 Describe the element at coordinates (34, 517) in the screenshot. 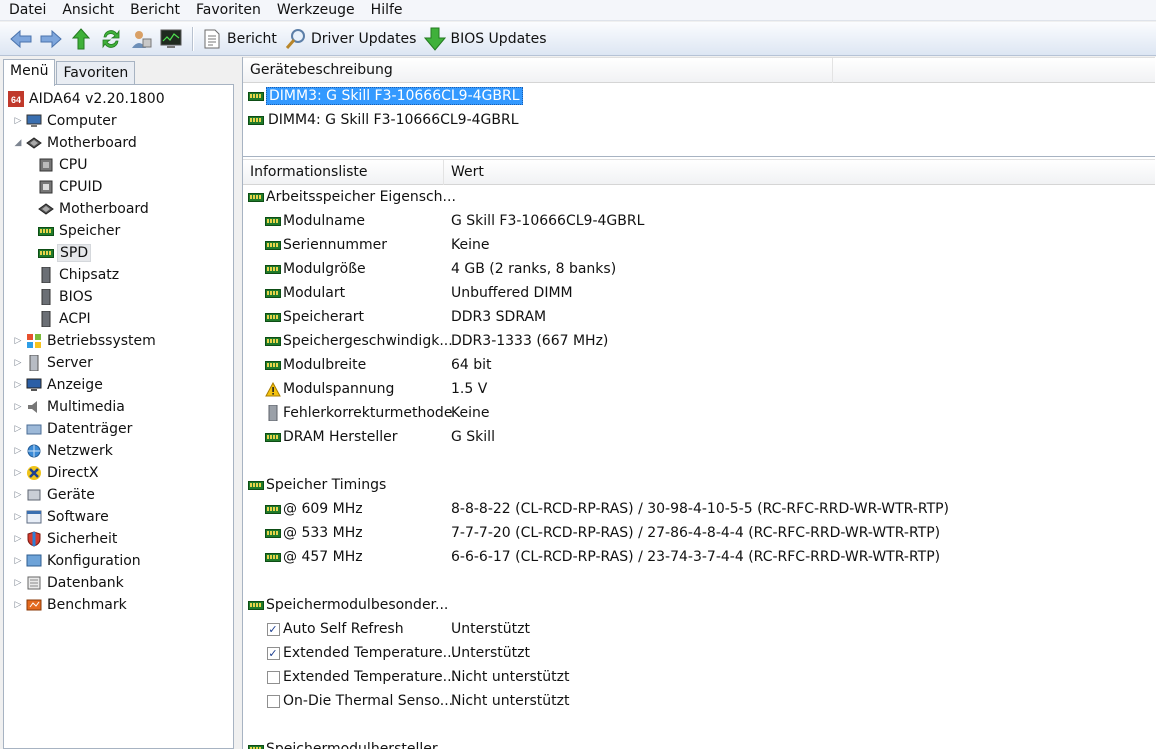

I see `software-icon` at that location.